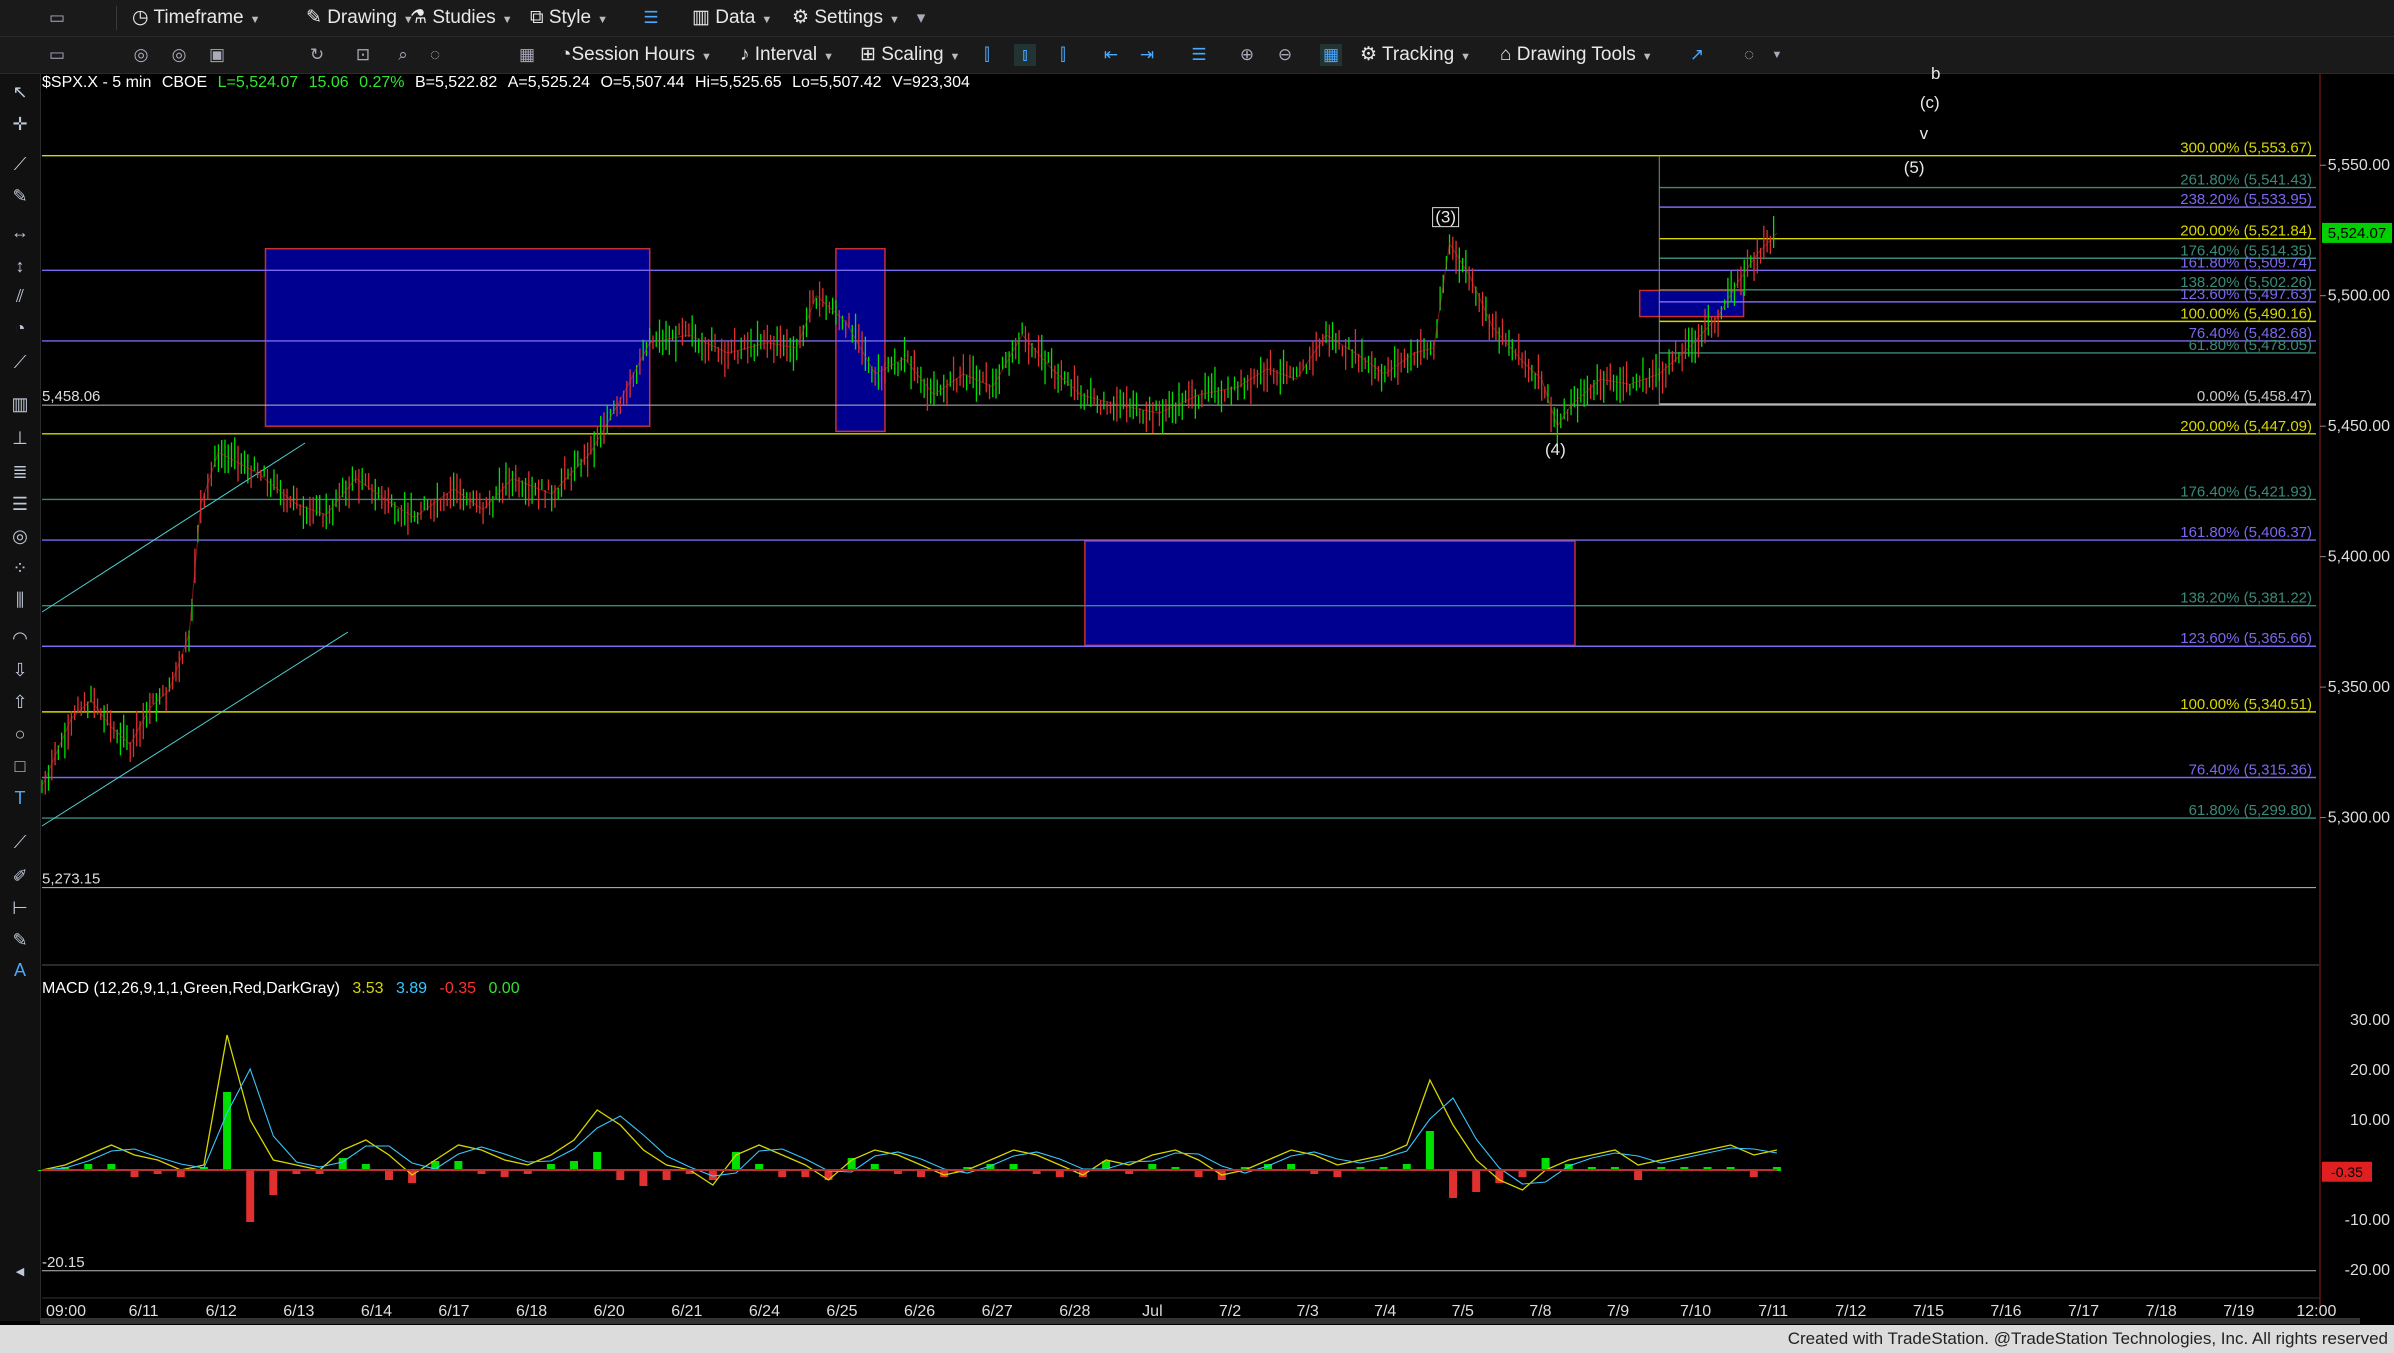  What do you see at coordinates (1230, 1310) in the screenshot?
I see `x-axis-tick-label: 7/2` at bounding box center [1230, 1310].